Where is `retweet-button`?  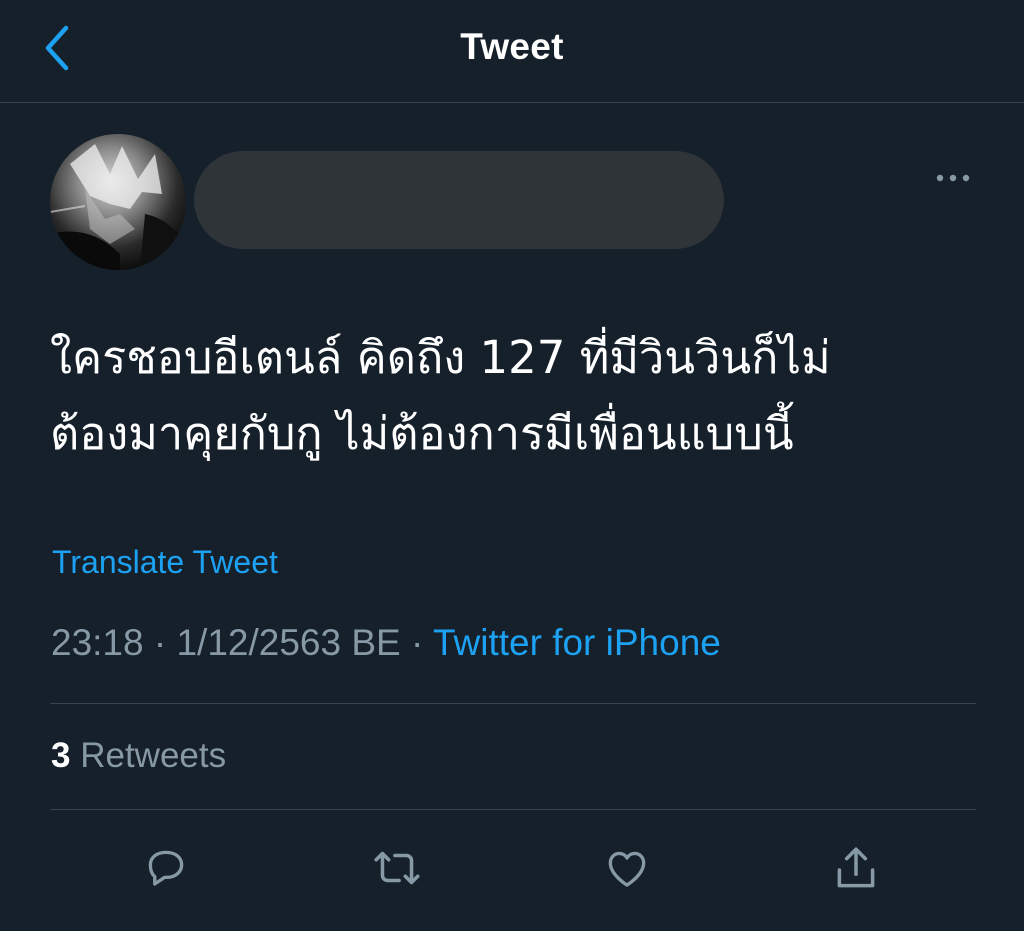
retweet-button is located at coordinates (397, 868).